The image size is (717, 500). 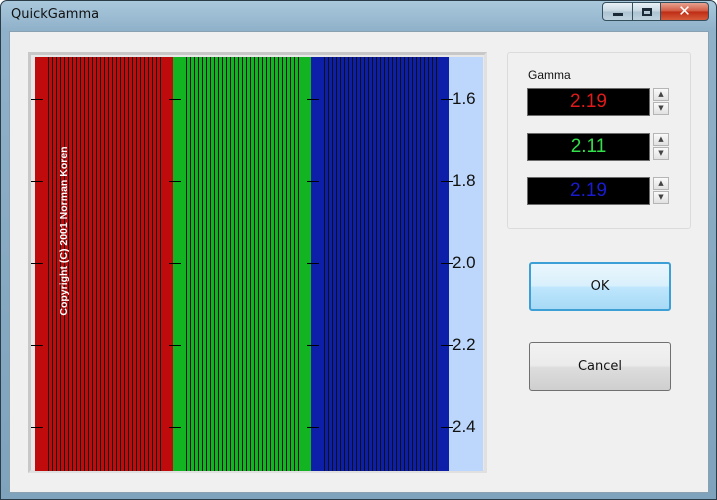 I want to click on gamma-scale-label: 2.0, so click(x=464, y=262).